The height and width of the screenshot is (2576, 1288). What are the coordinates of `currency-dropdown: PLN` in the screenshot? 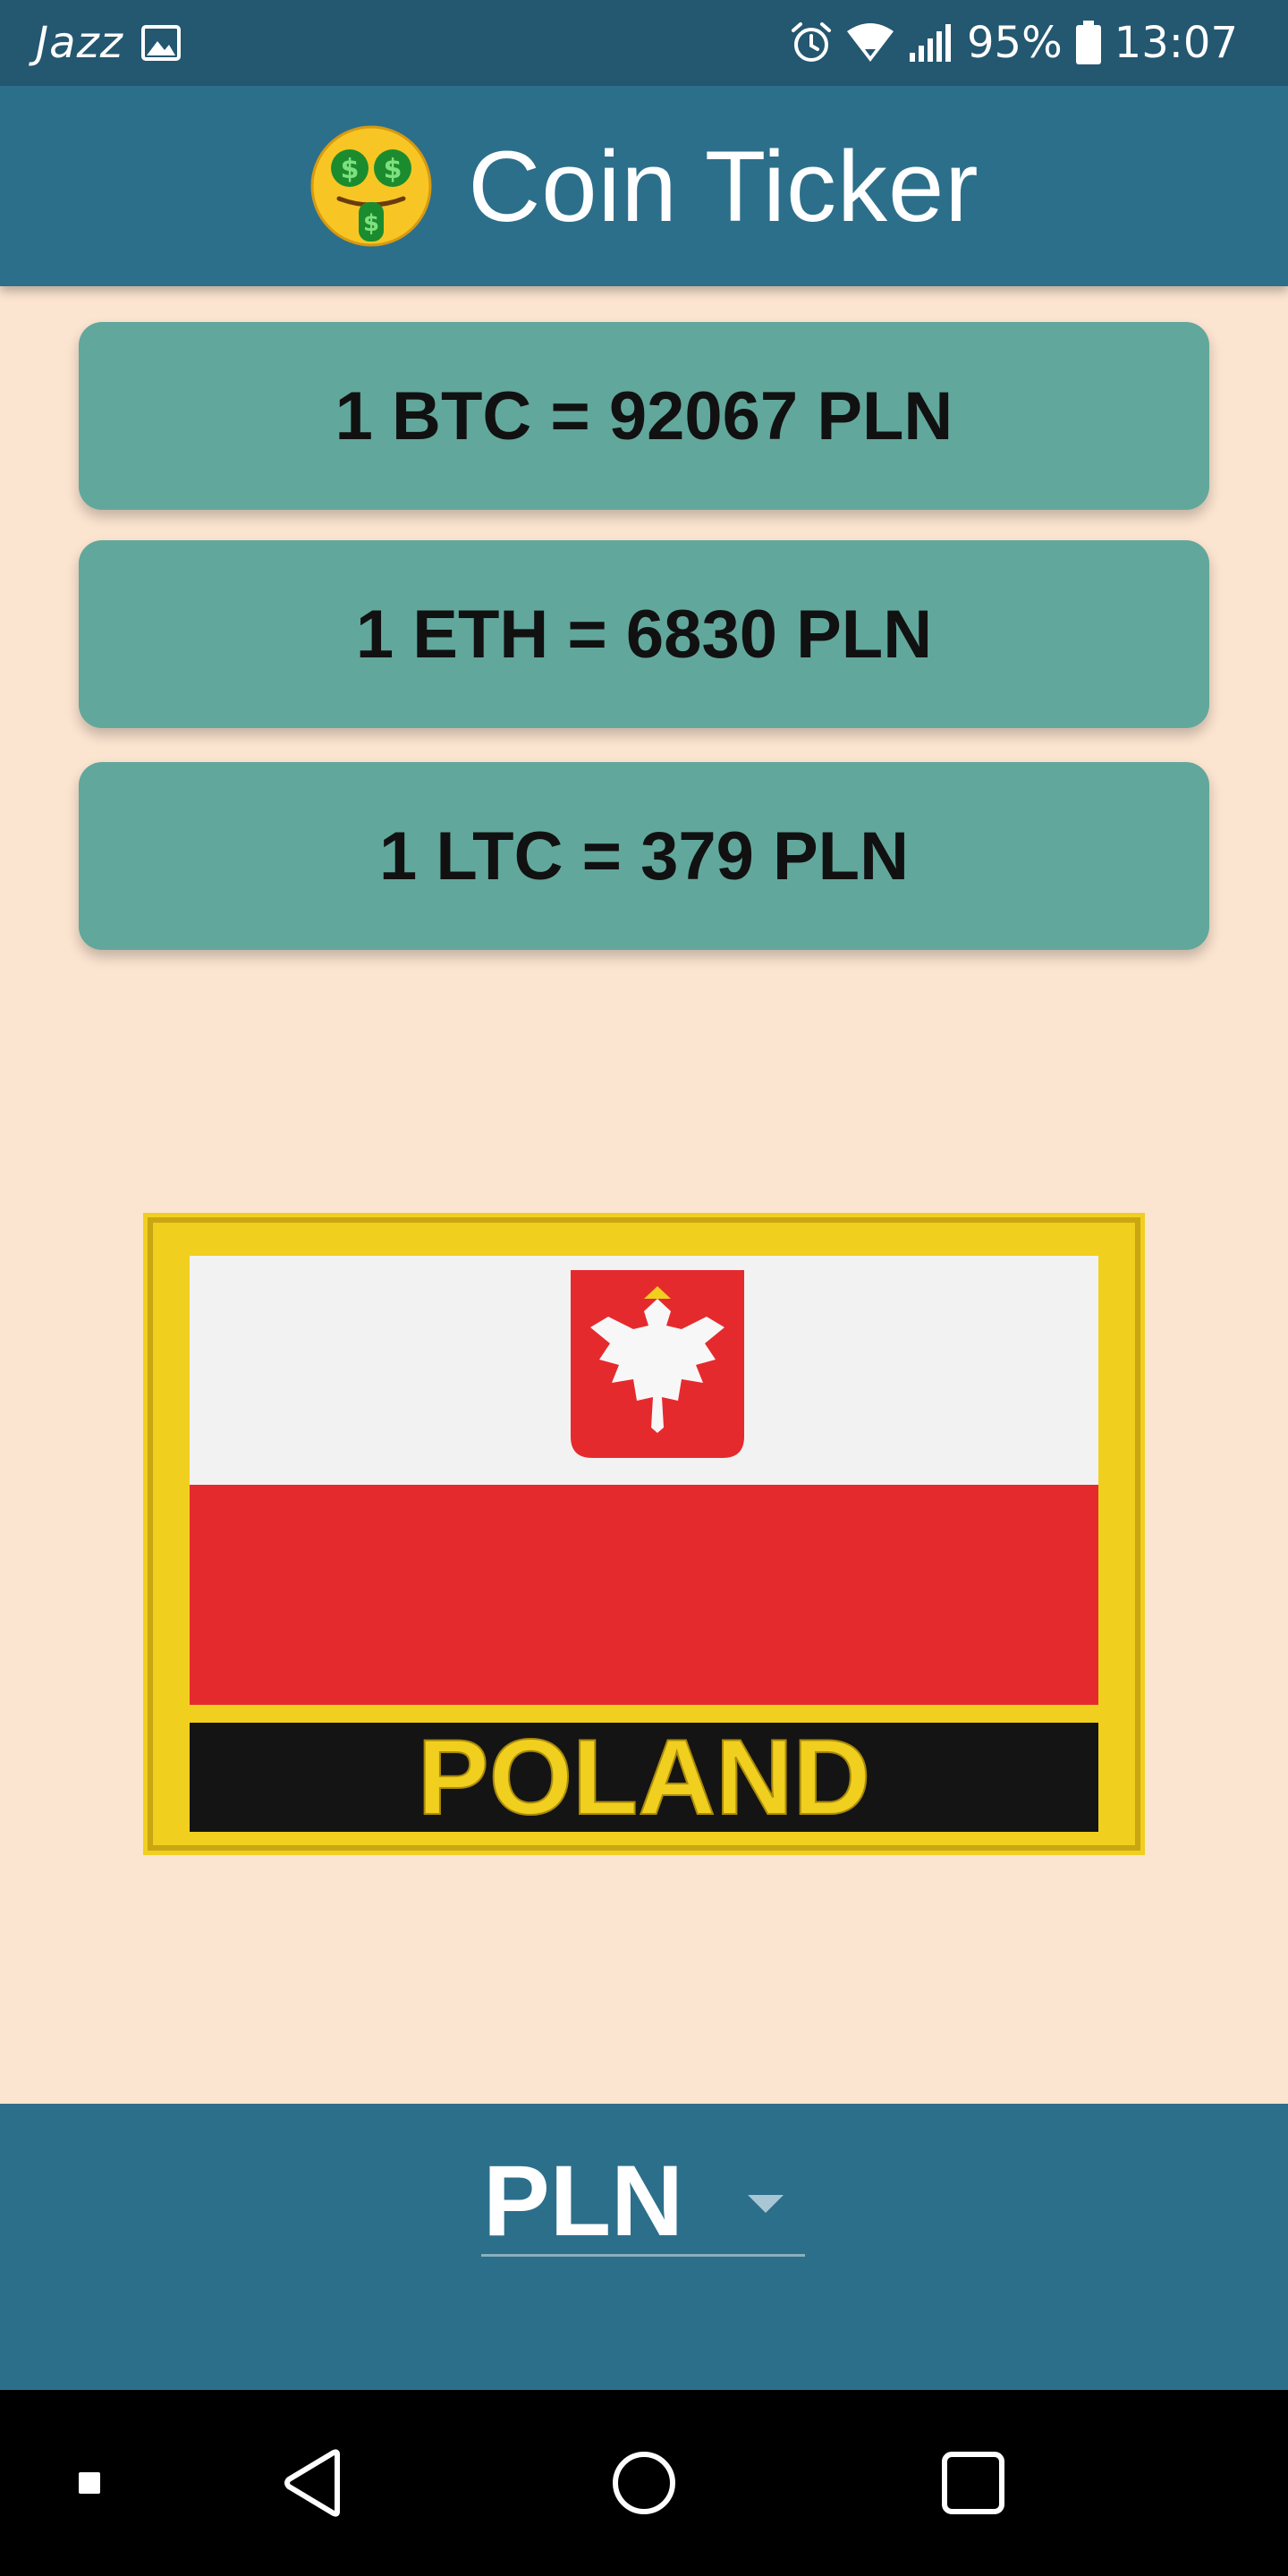 It's located at (643, 2198).